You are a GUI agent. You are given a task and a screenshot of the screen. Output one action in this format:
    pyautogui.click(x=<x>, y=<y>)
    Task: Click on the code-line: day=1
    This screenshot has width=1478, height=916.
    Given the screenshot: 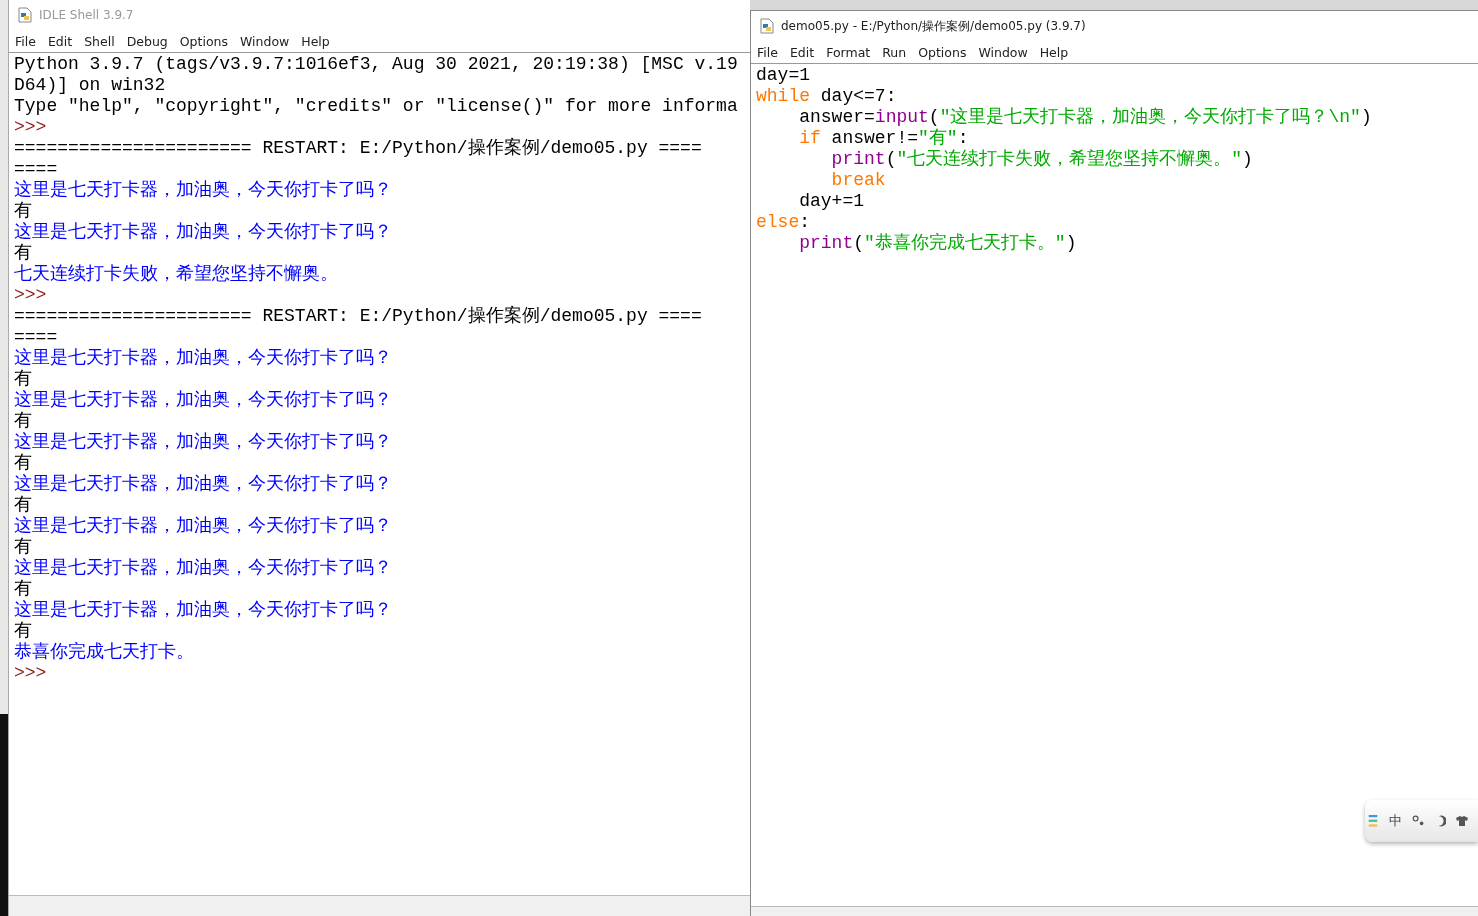 What is the action you would take?
    pyautogui.click(x=783, y=75)
    